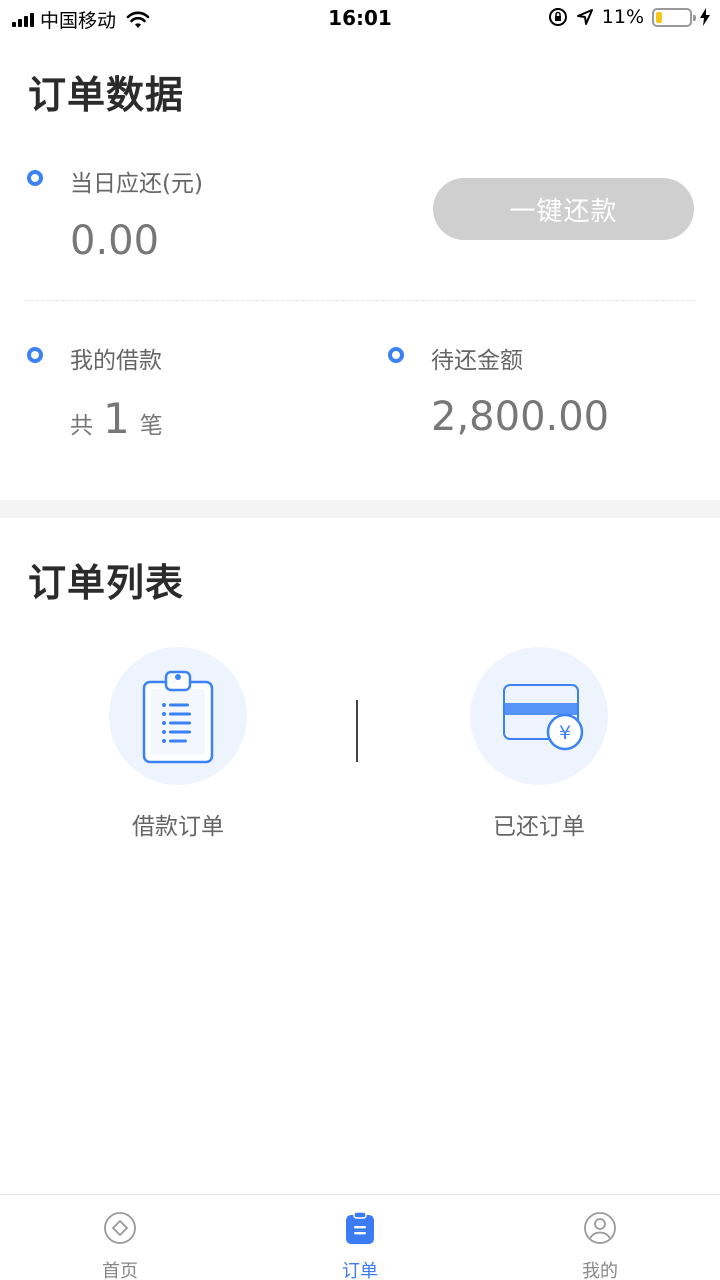  I want to click on pending-amount-label: 待还金额, so click(477, 361).